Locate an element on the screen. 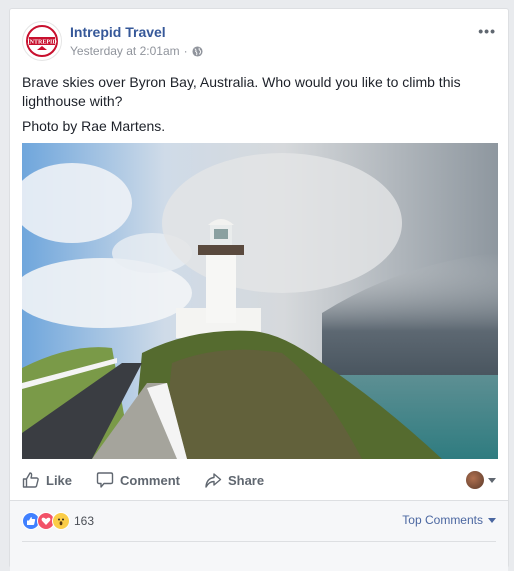 The height and width of the screenshot is (571, 514). comment-button: Comment is located at coordinates (138, 480).